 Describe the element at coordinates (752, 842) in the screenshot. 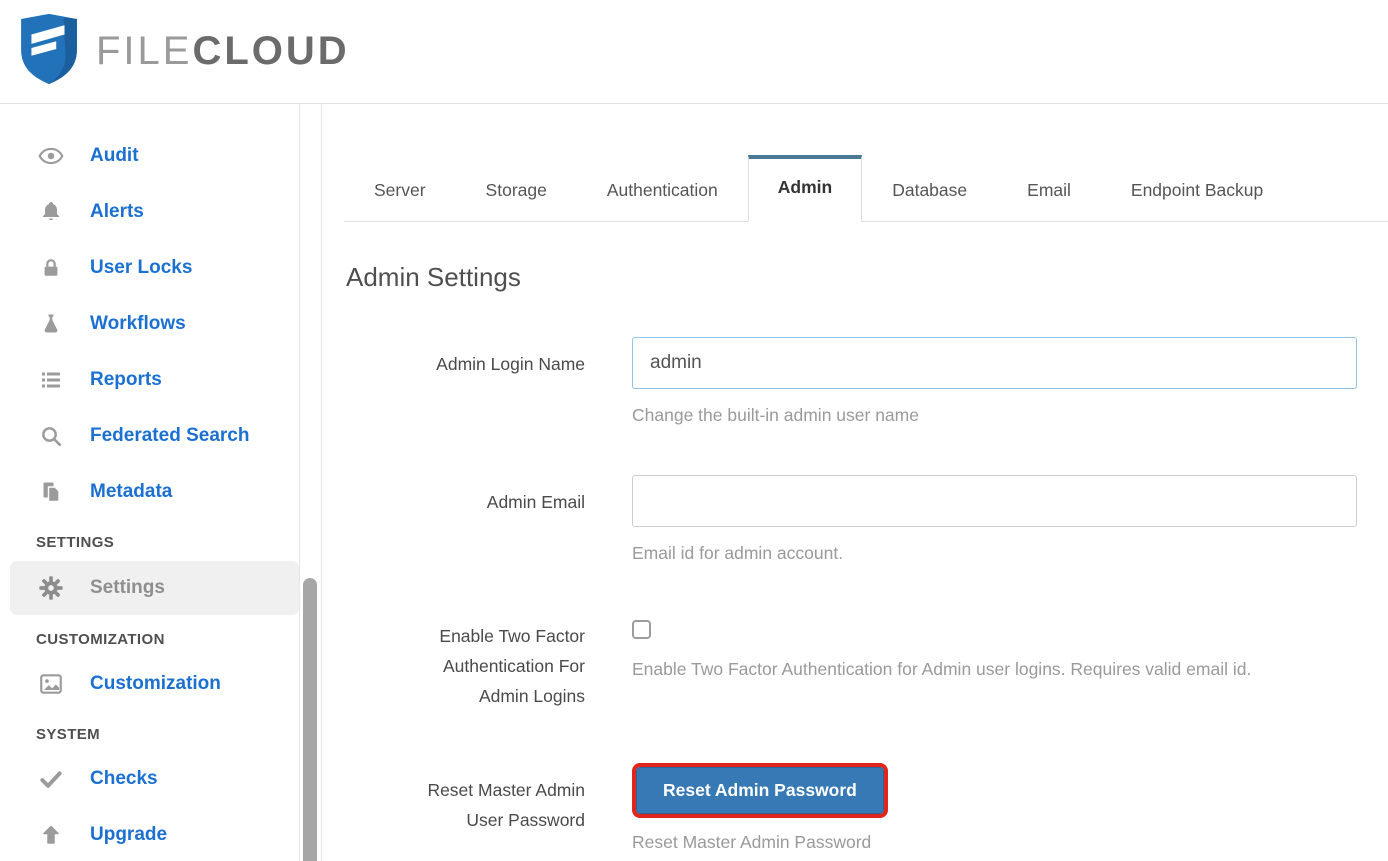

I see `reset-password-help: Reset Master Admin Password` at that location.